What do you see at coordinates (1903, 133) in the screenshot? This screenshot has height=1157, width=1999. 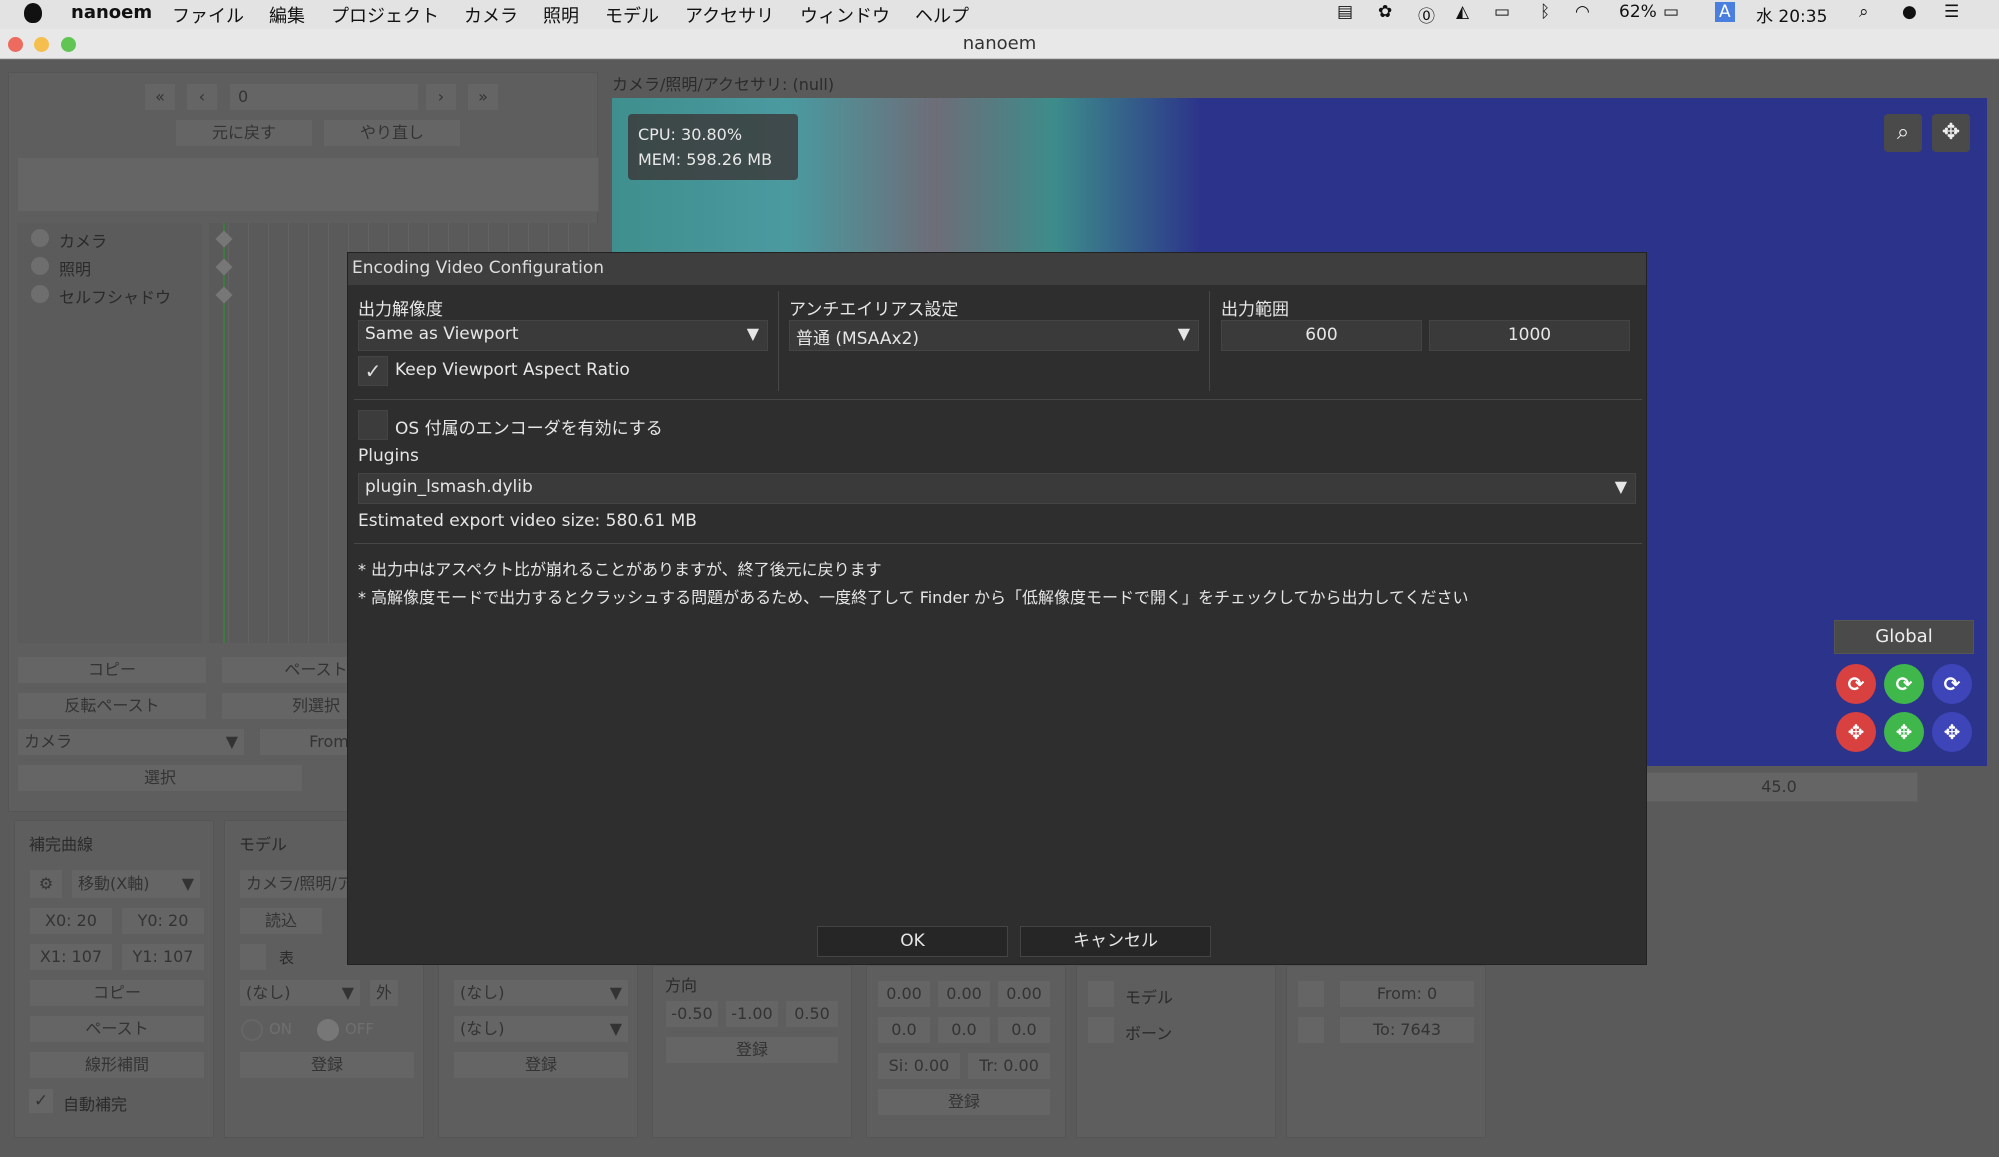 I see `zoom-search-icon: ⌕` at bounding box center [1903, 133].